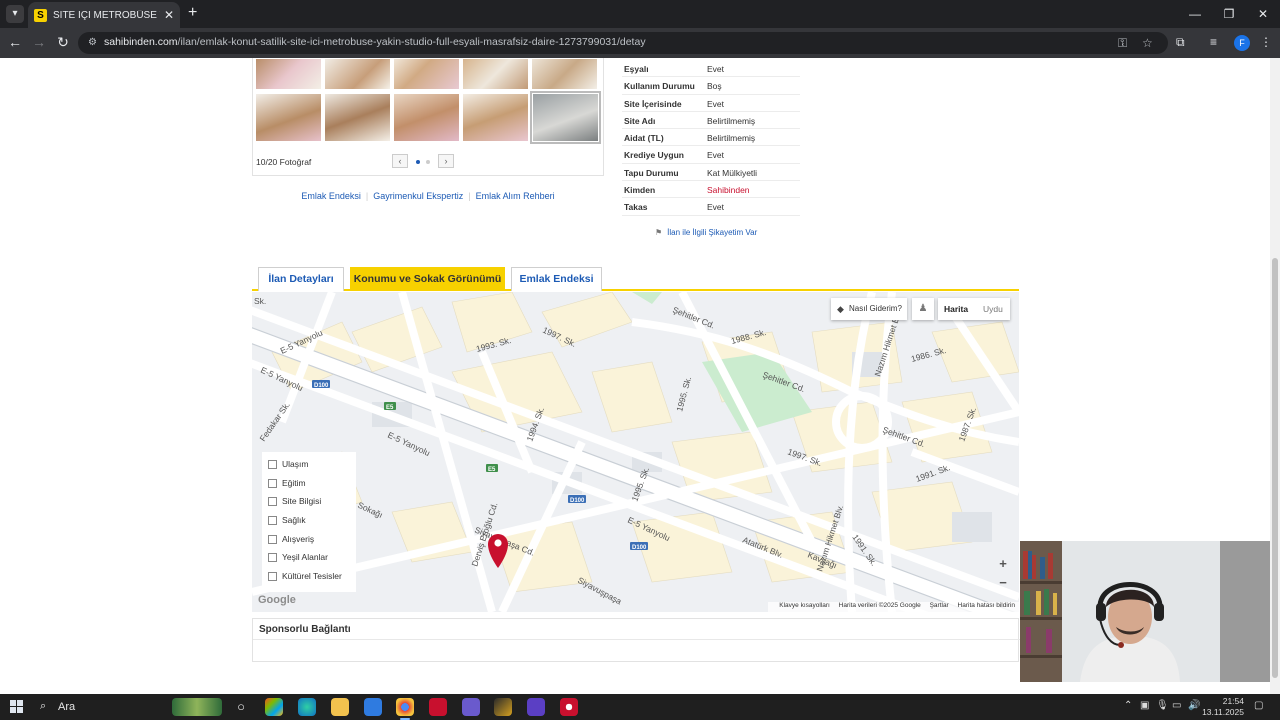 The width and height of the screenshot is (1280, 720). What do you see at coordinates (716, 155) in the screenshot?
I see `property-value: Evet` at bounding box center [716, 155].